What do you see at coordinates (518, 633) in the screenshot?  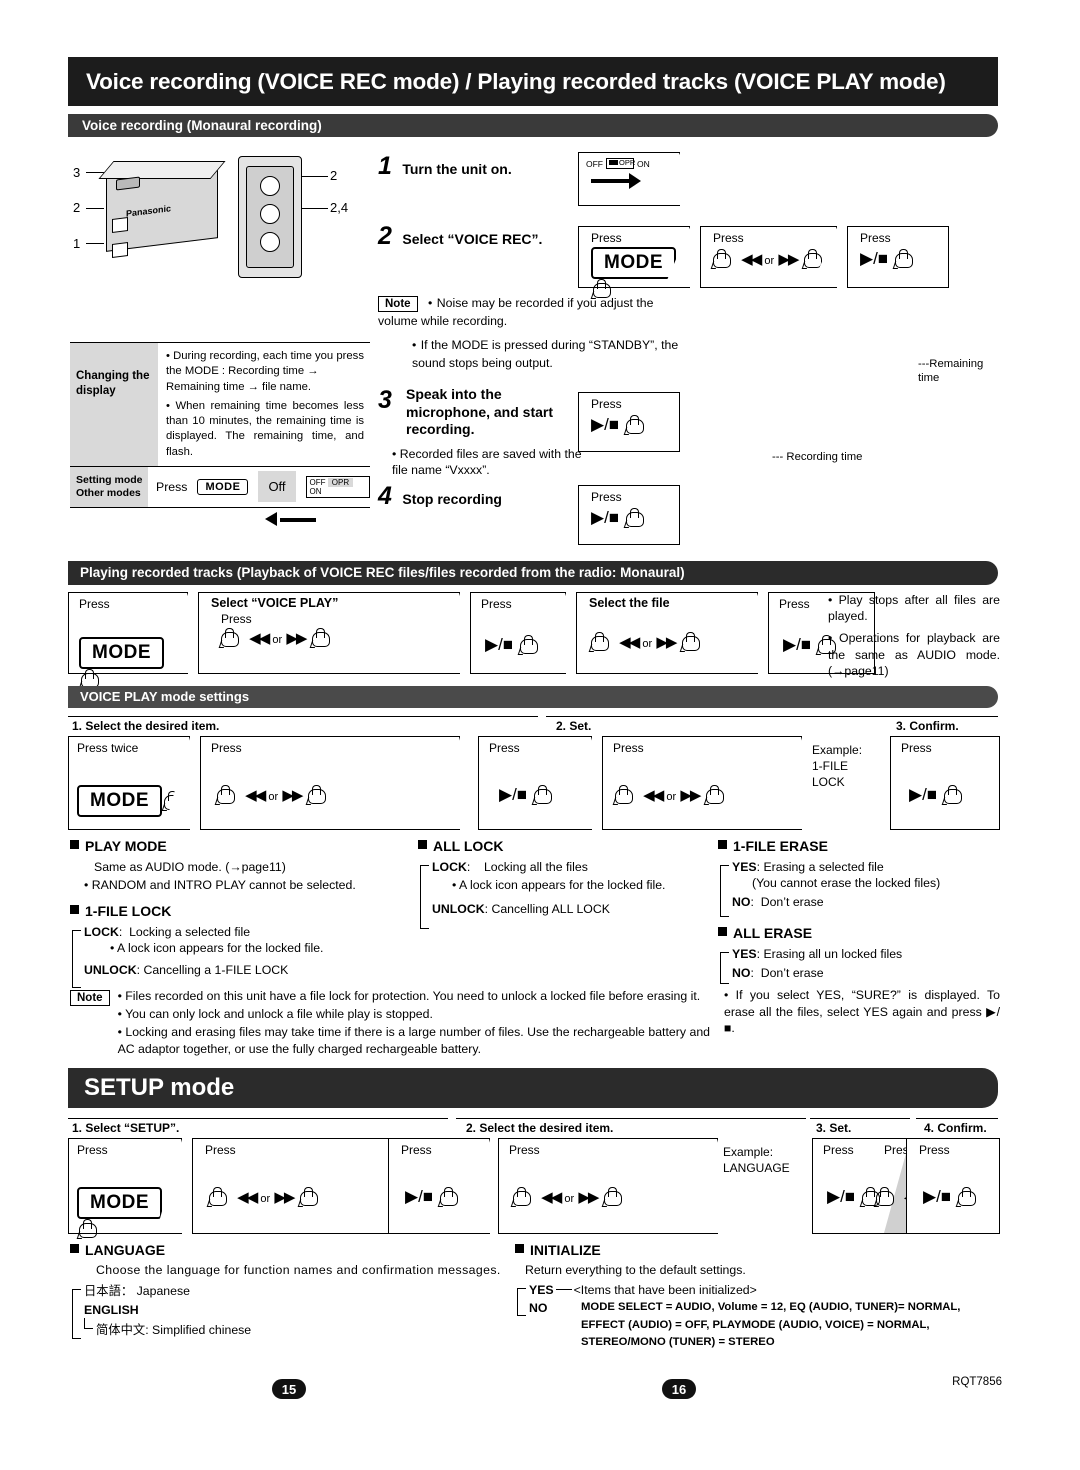 I see `flow-press-play-1: Press ▶/■` at bounding box center [518, 633].